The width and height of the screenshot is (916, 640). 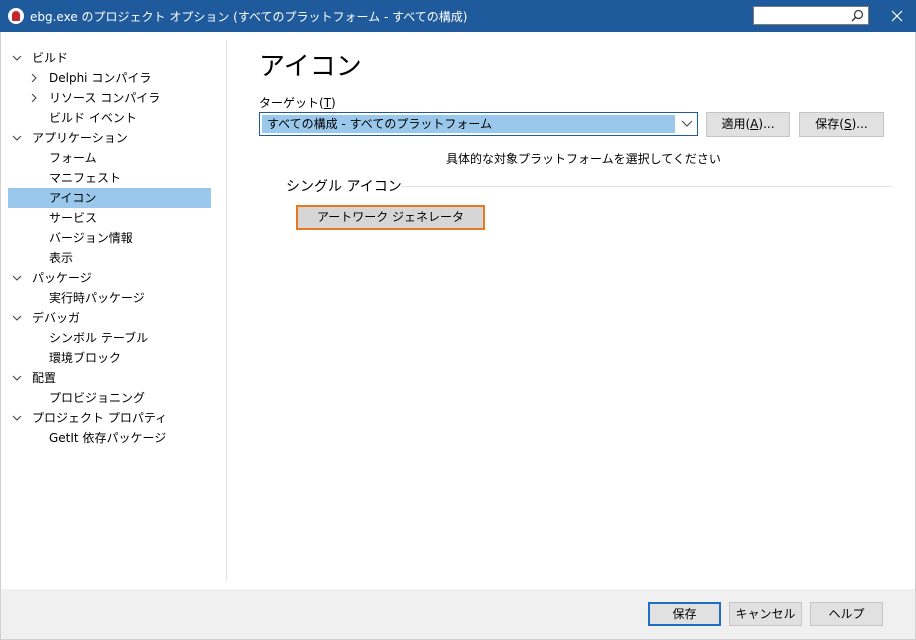 I want to click on tree-item-label: サービス, so click(x=73, y=218).